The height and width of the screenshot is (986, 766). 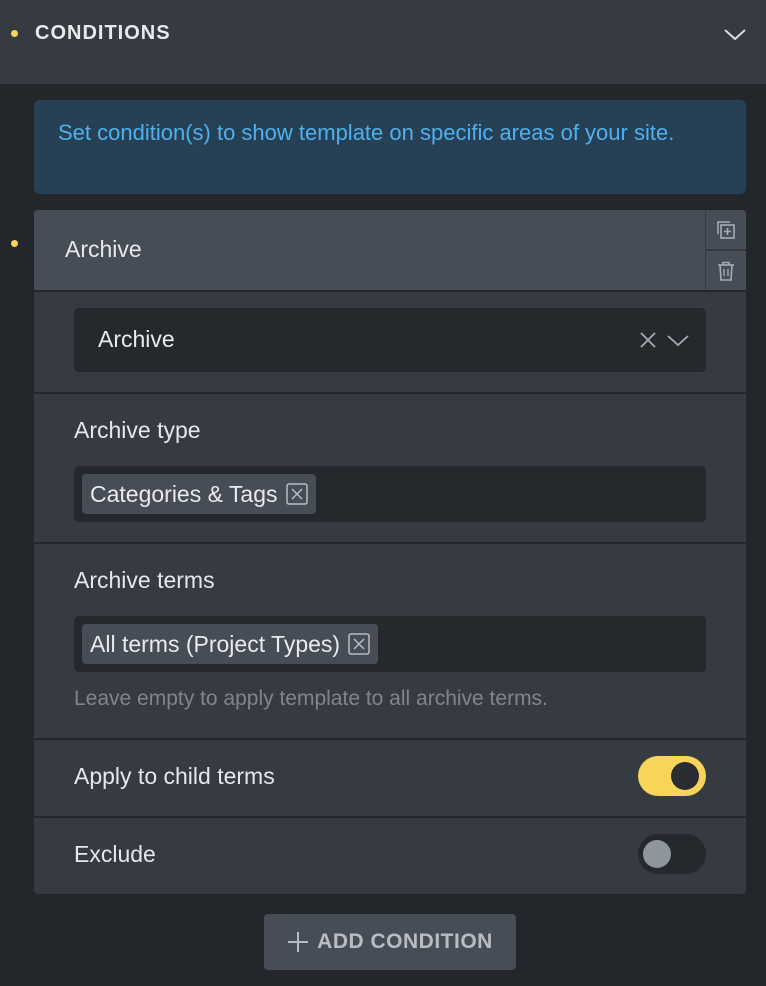 I want to click on archive-terms-field: All terms (Project Types), so click(x=390, y=644).